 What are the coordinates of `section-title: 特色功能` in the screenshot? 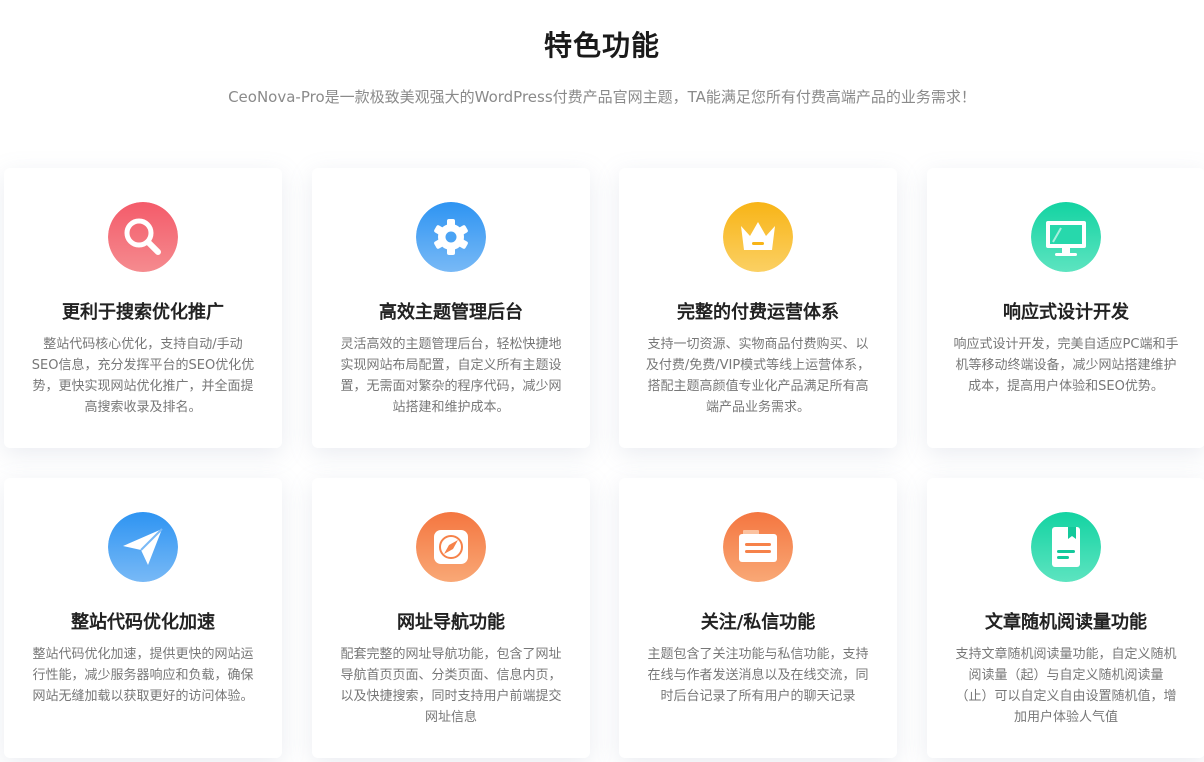 It's located at (601, 45).